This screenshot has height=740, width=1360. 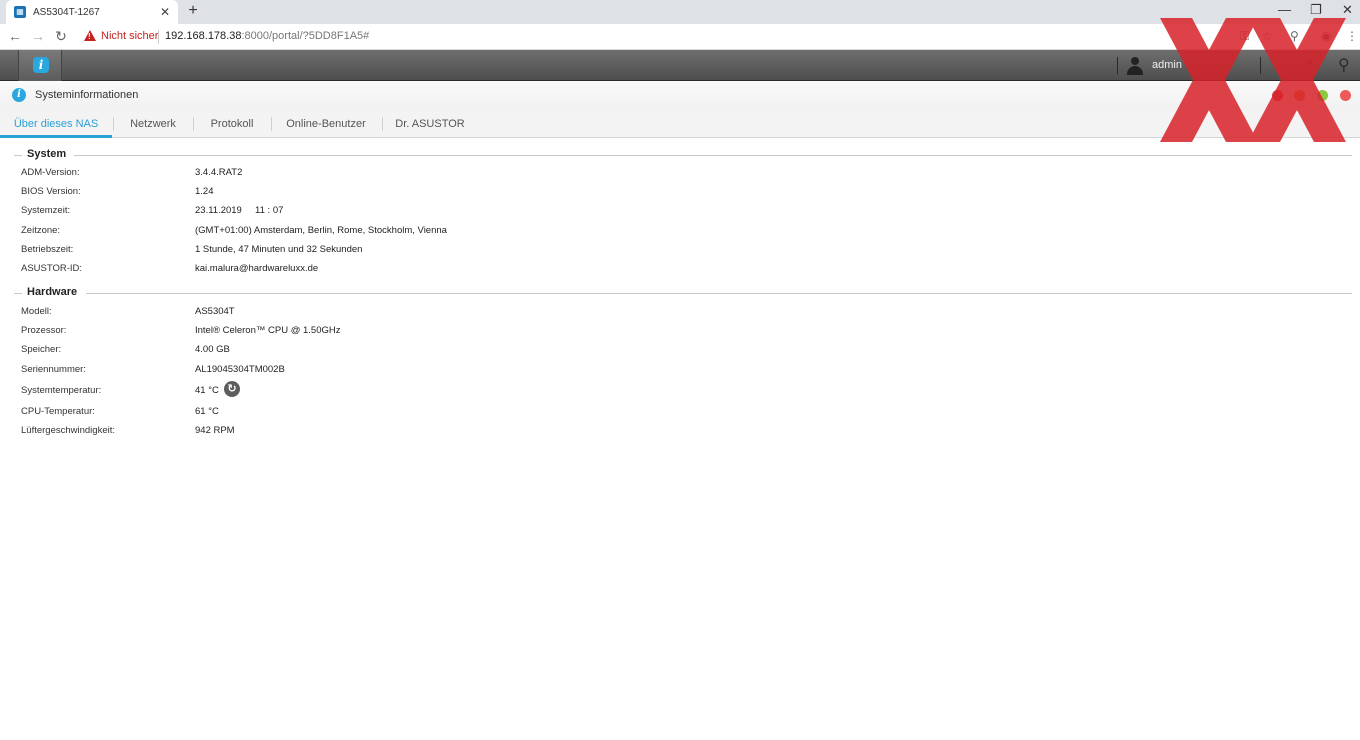 What do you see at coordinates (53, 369) in the screenshot?
I see `serial-number-label: Seriennummer:` at bounding box center [53, 369].